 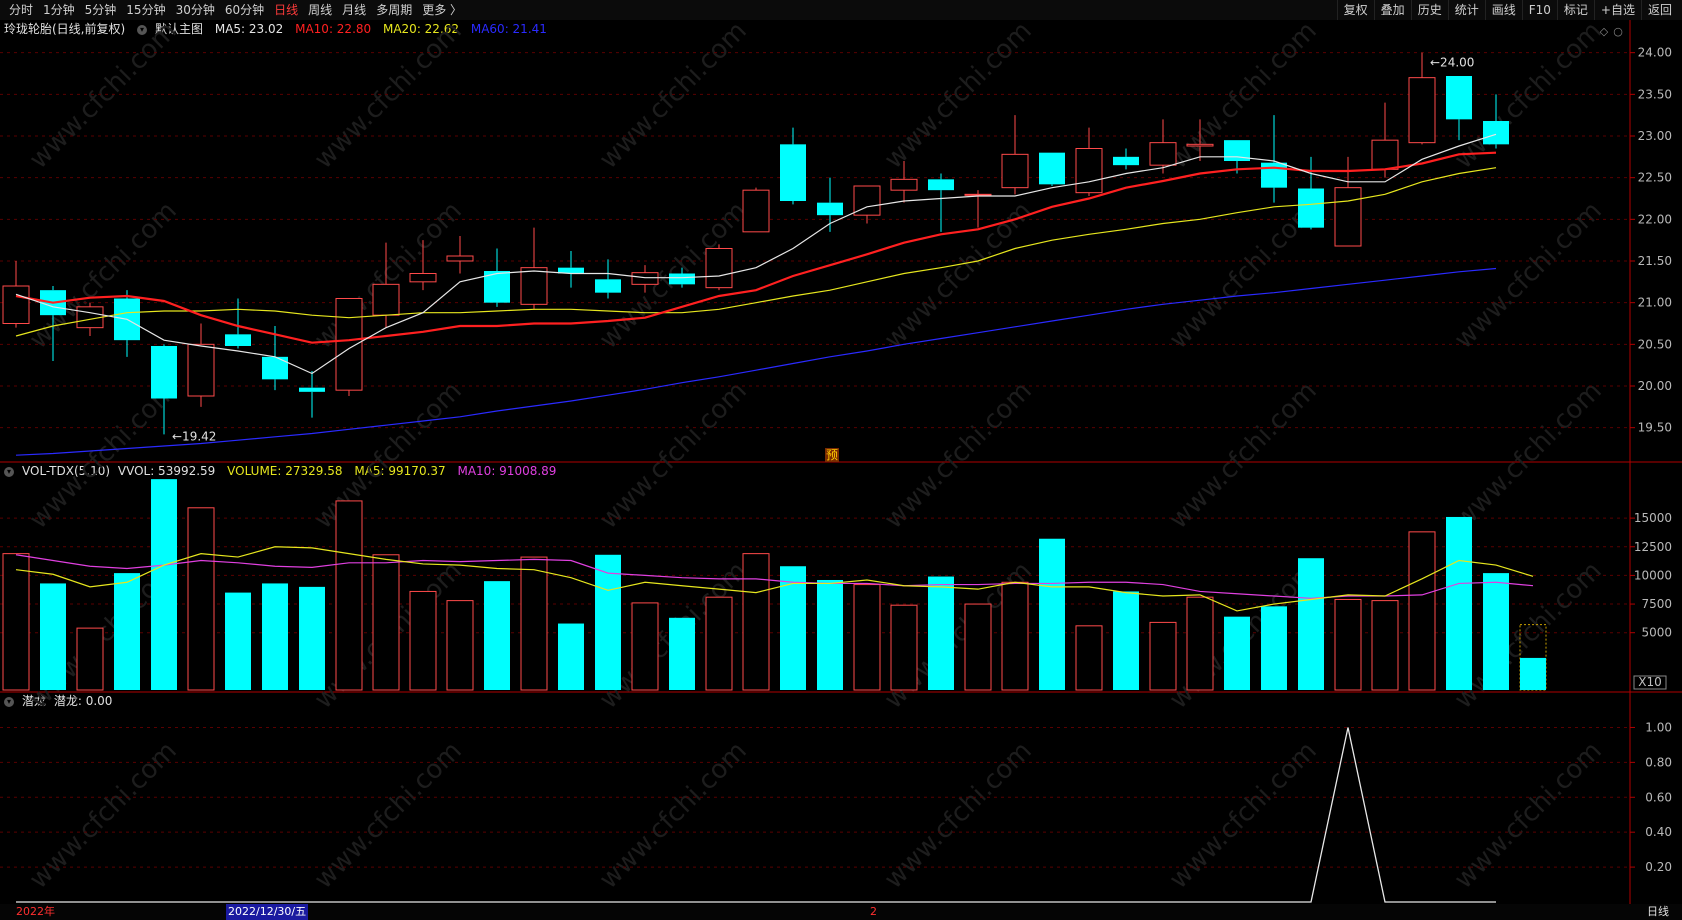 I want to click on price-annotation: ←24.00, so click(x=1452, y=63).